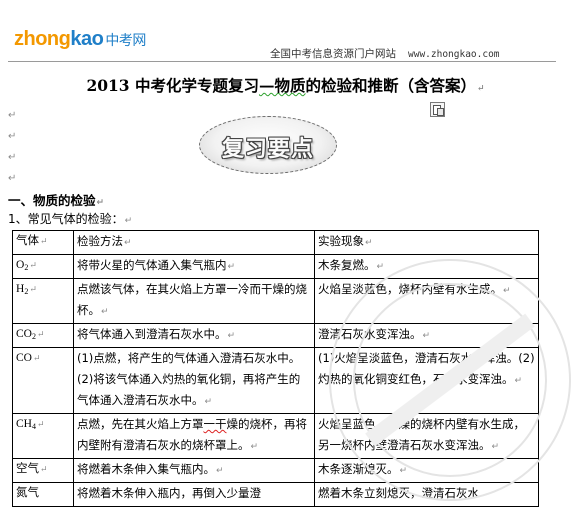 This screenshot has width=571, height=510. What do you see at coordinates (172, 85) in the screenshot?
I see `title-part-1: 2013 中考化学专题复习` at bounding box center [172, 85].